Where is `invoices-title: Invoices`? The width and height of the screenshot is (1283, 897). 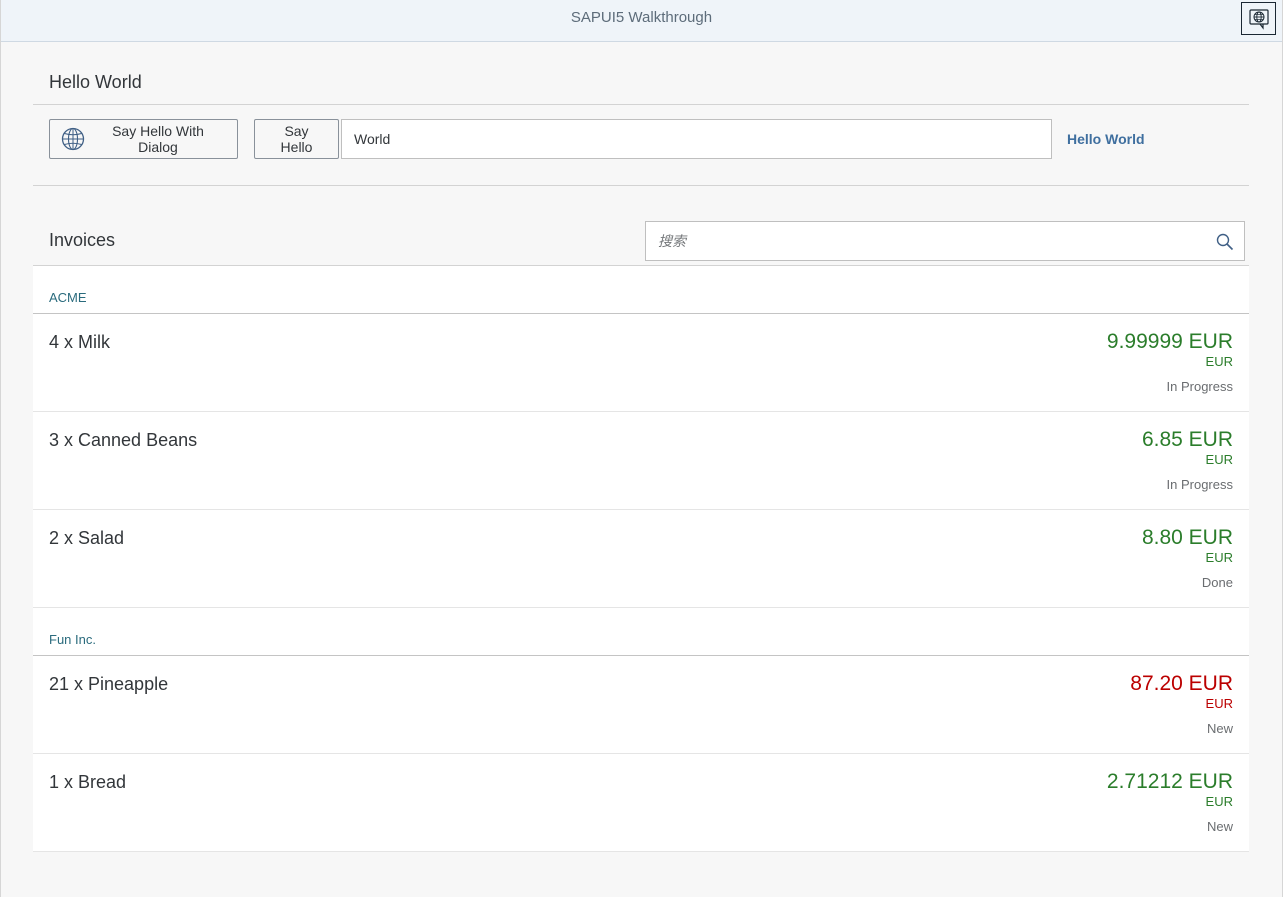
invoices-title: Invoices is located at coordinates (82, 240).